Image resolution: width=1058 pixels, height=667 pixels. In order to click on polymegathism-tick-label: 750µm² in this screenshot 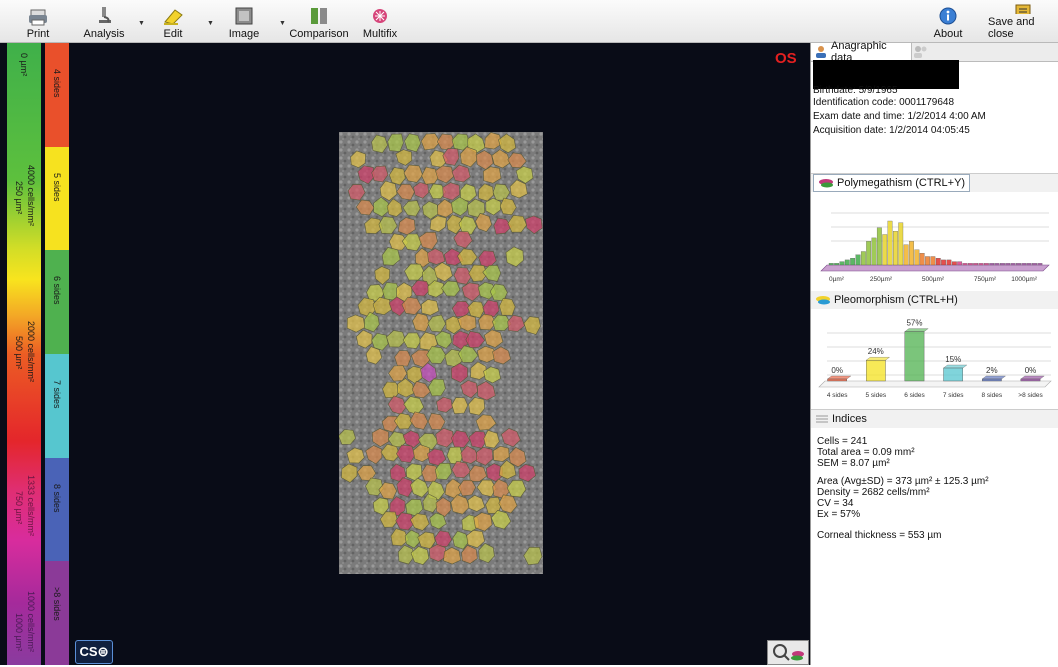, I will do `click(985, 279)`.